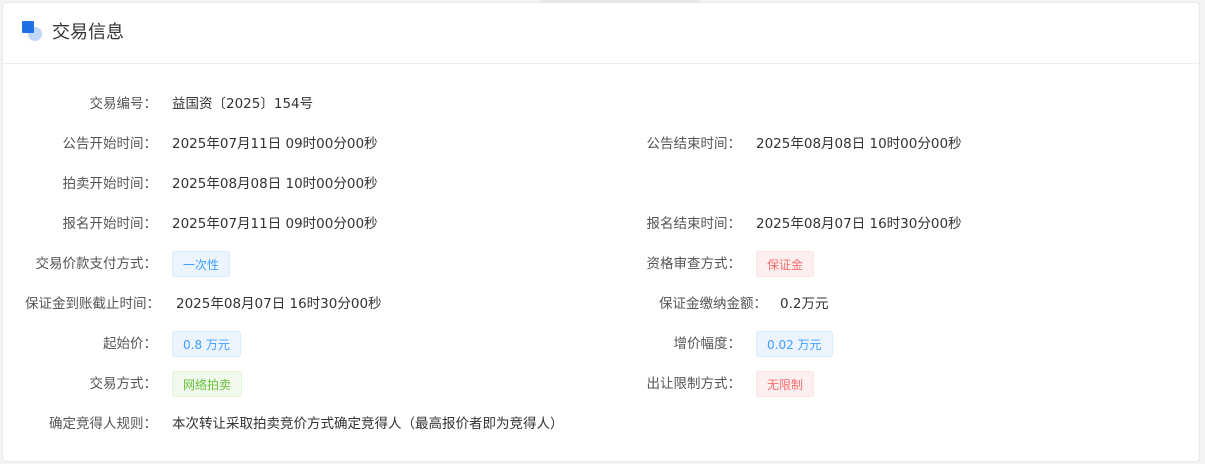  I want to click on trade-no-value: 益国资〔2025〕154号, so click(243, 104).